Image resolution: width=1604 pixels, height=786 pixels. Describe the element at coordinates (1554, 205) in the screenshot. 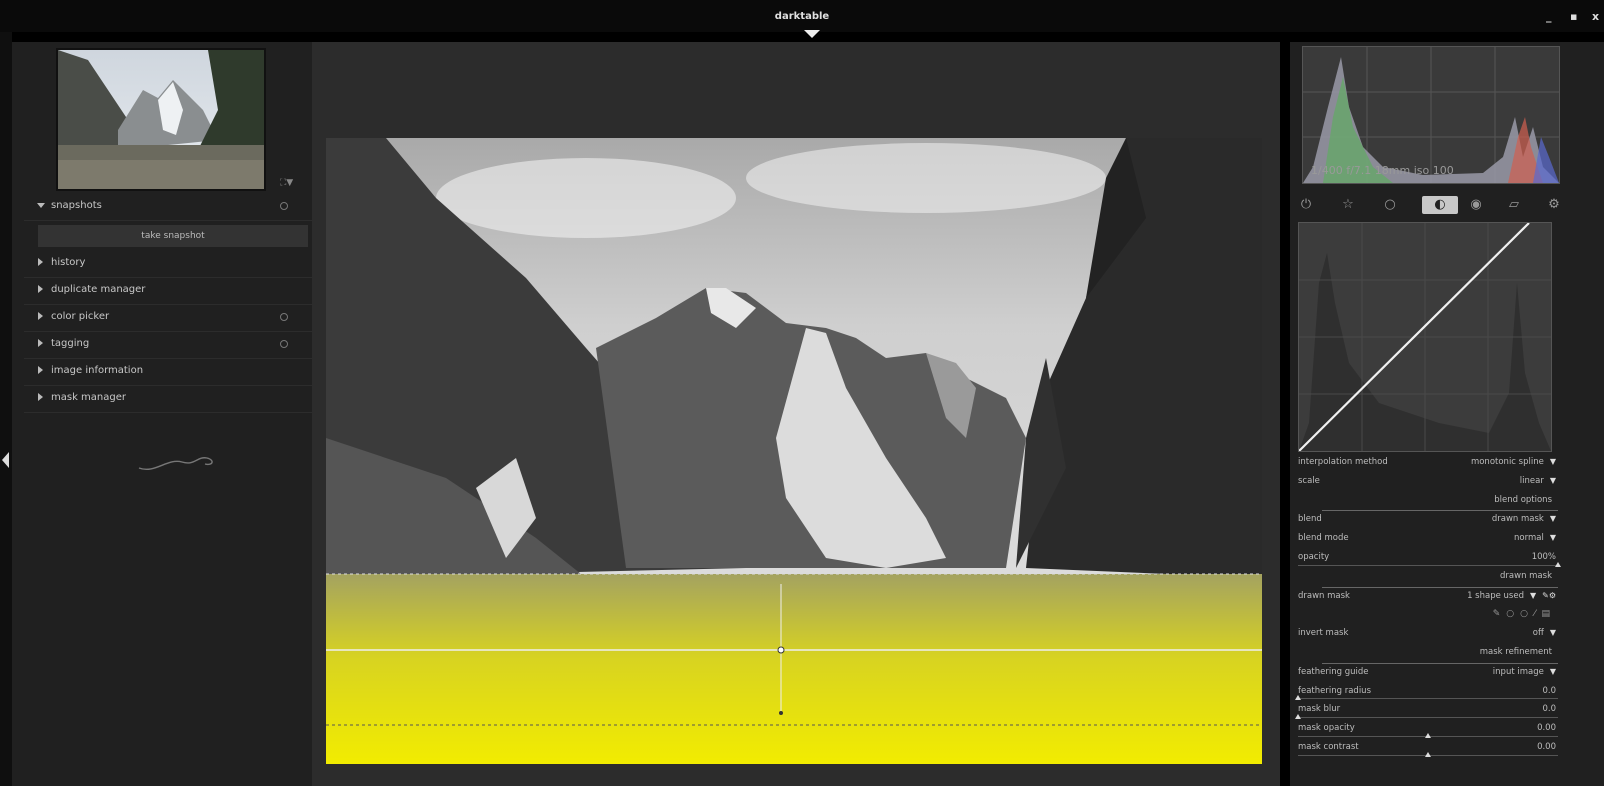

I see `gear-icon: ⚙` at that location.